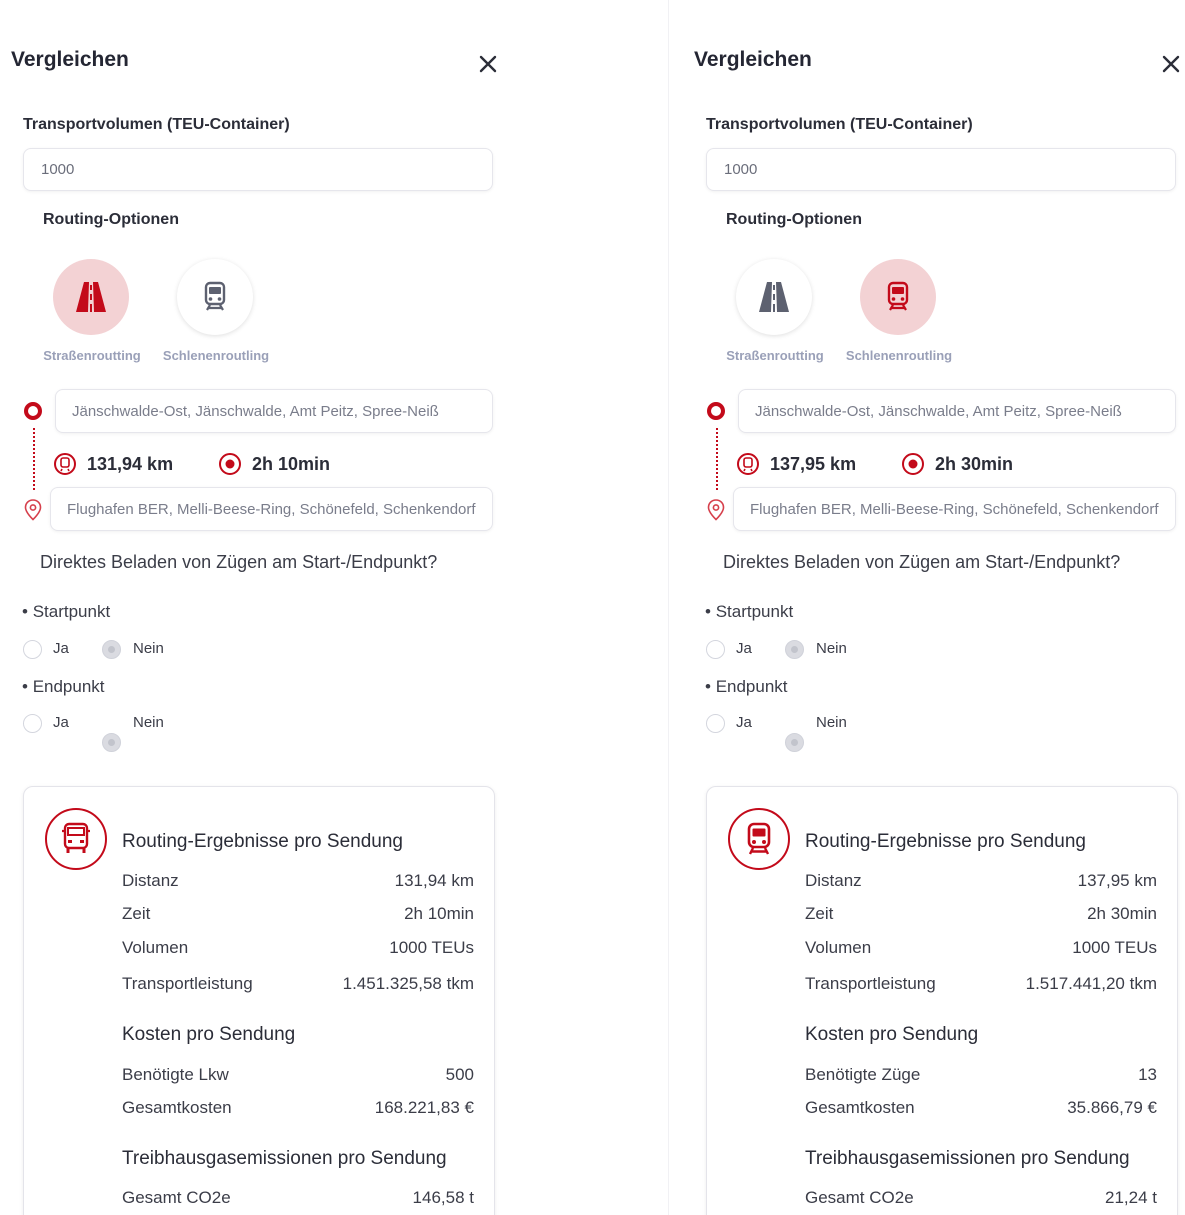 This screenshot has width=1185, height=1215. I want to click on train-icon, so click(215, 296).